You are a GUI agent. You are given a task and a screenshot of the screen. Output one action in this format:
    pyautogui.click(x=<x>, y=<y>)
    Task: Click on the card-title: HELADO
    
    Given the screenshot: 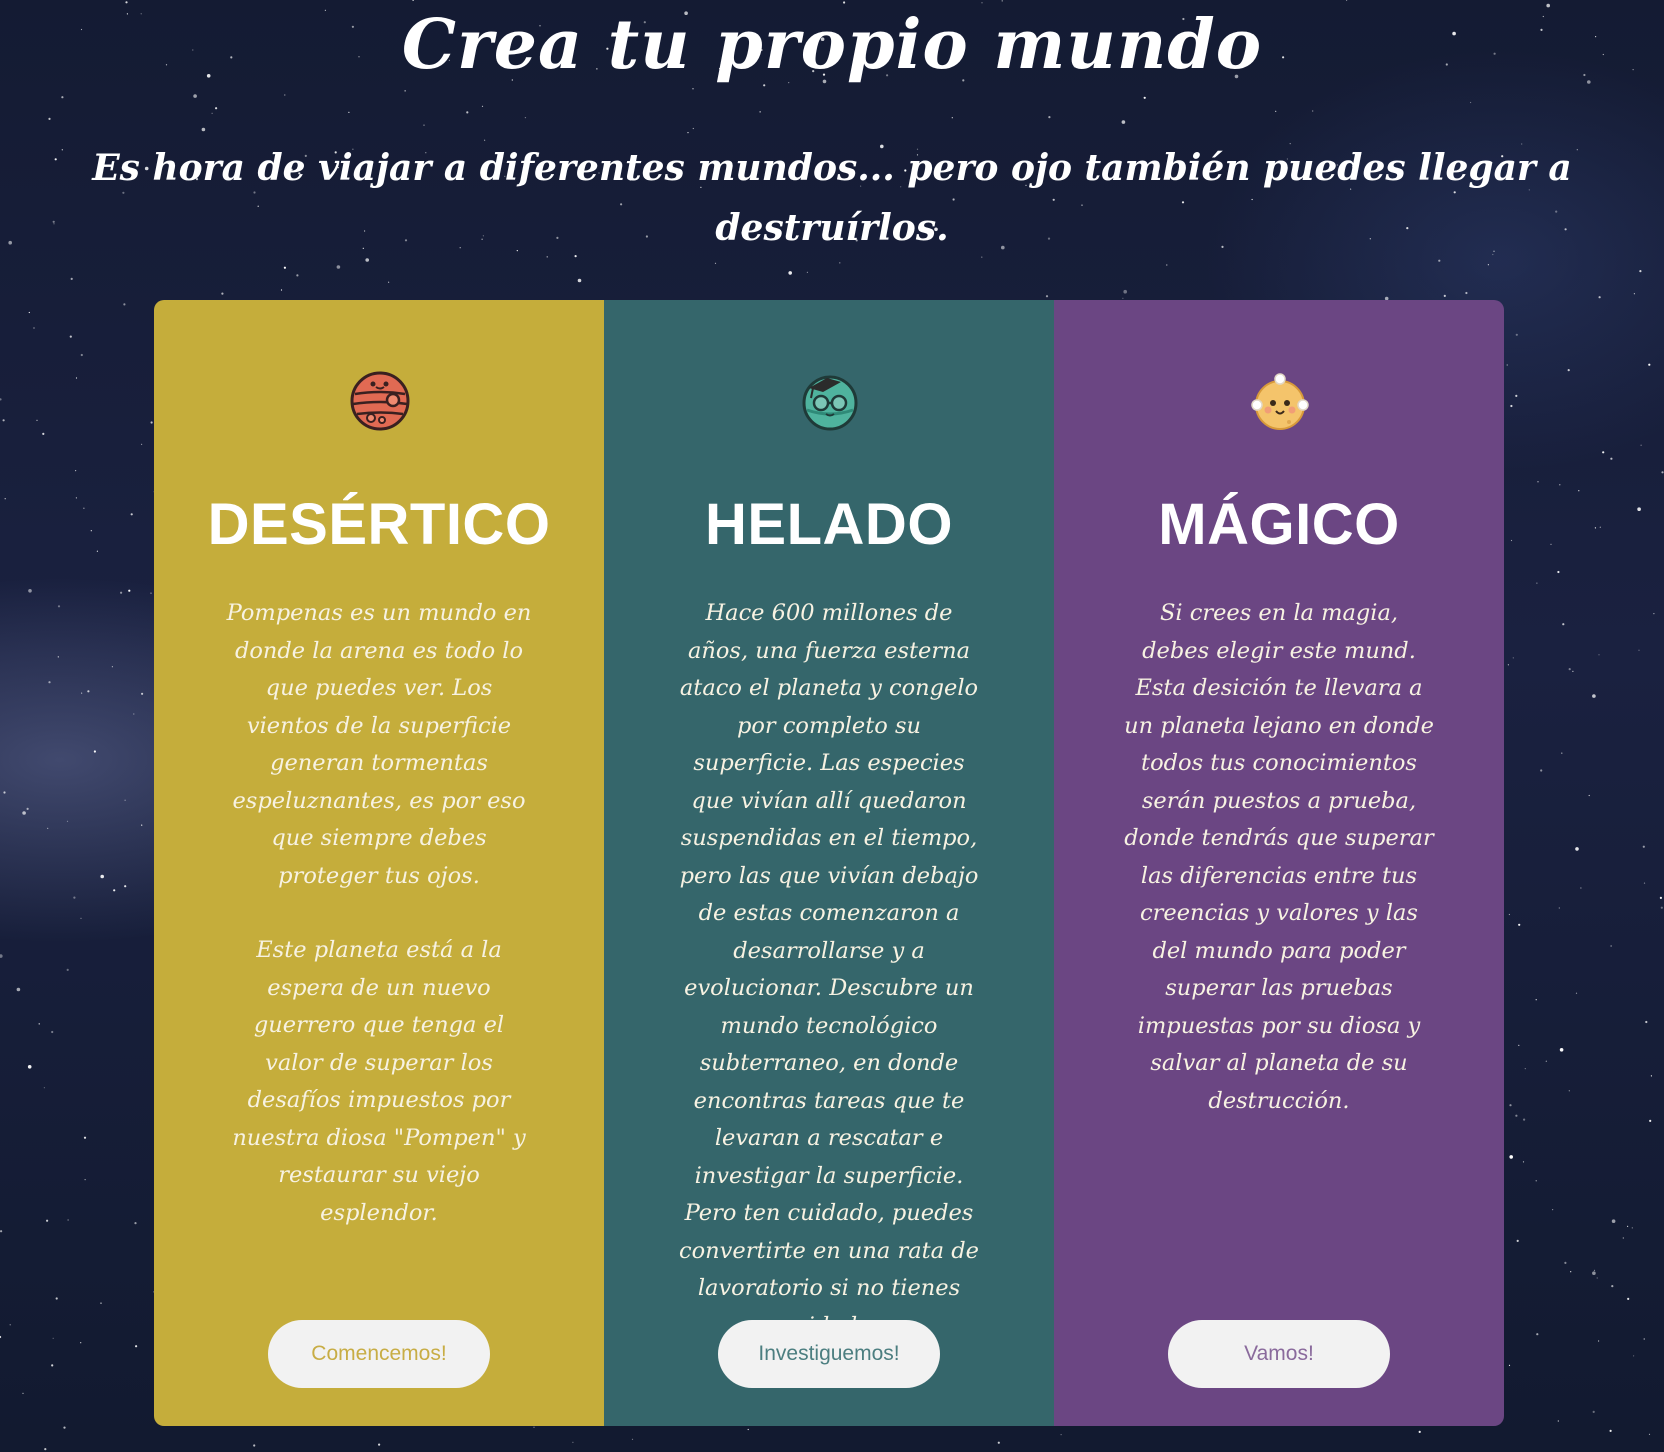 What is the action you would take?
    pyautogui.click(x=829, y=524)
    